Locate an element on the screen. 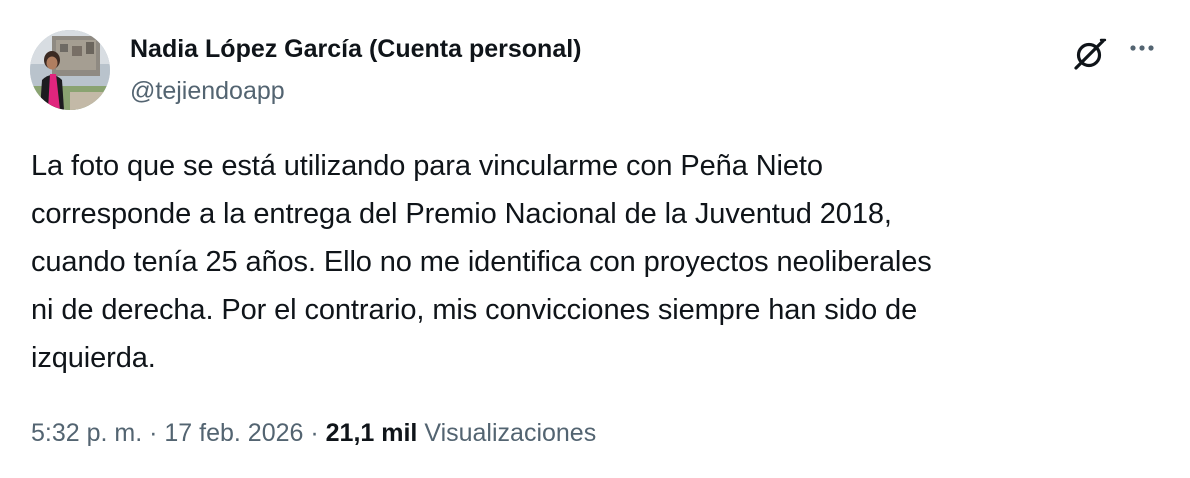  grok-icon is located at coordinates (1090, 54).